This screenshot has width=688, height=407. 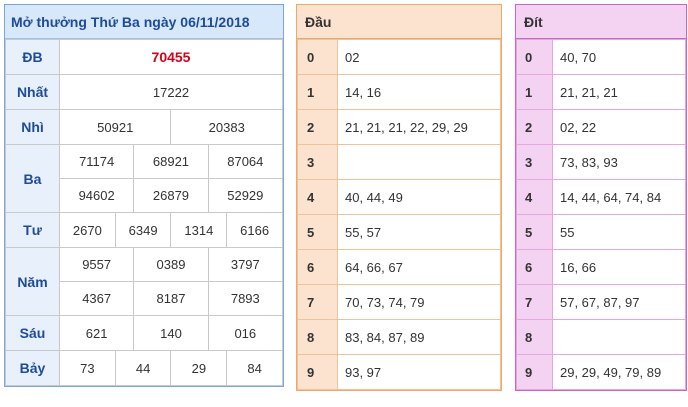 What do you see at coordinates (171, 57) in the screenshot?
I see `prize-value-db: 70455` at bounding box center [171, 57].